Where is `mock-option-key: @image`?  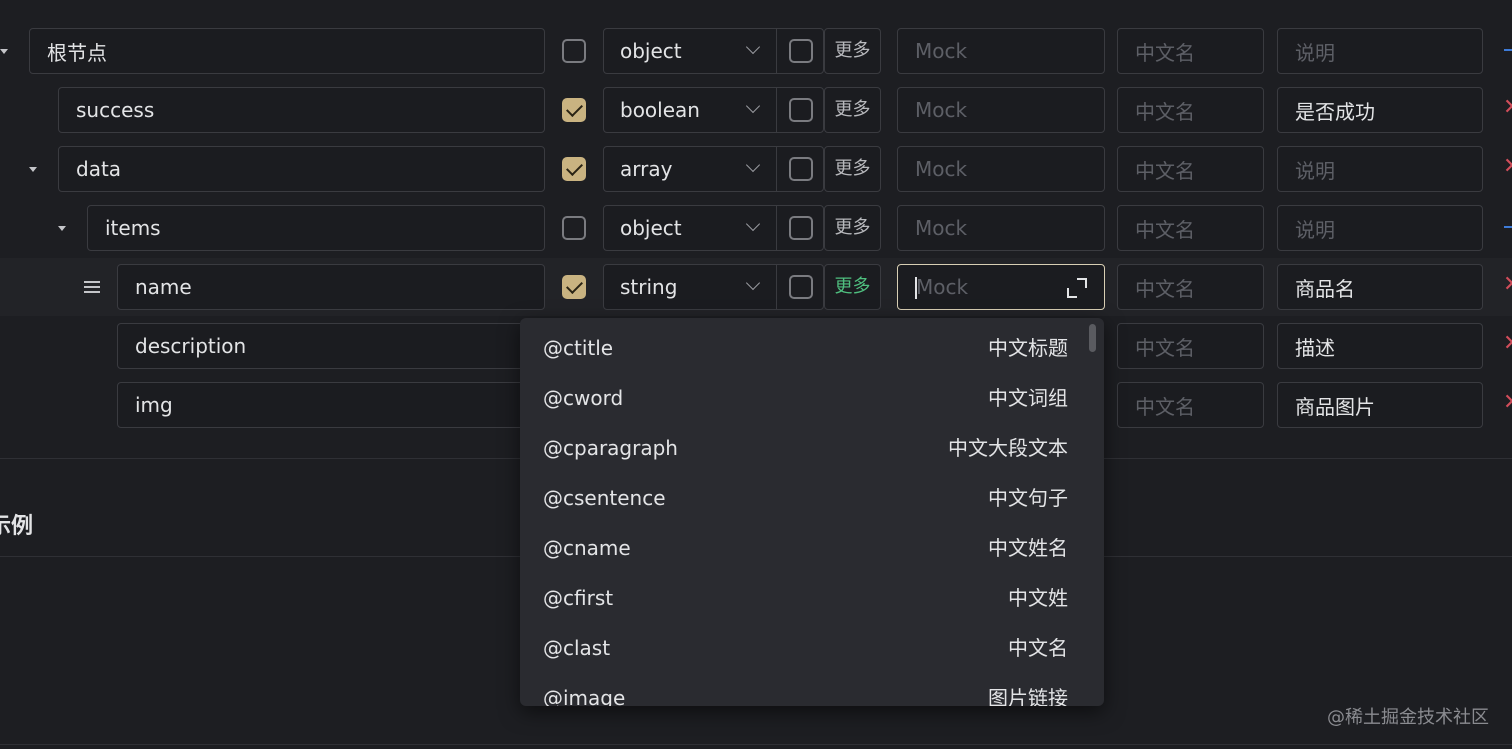
mock-option-key: @image is located at coordinates (584, 696).